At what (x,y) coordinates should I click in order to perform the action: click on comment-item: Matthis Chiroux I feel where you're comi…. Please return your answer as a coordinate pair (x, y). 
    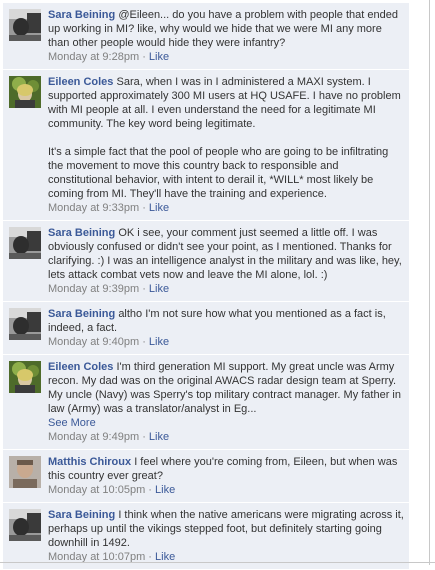
    Looking at the image, I should click on (206, 476).